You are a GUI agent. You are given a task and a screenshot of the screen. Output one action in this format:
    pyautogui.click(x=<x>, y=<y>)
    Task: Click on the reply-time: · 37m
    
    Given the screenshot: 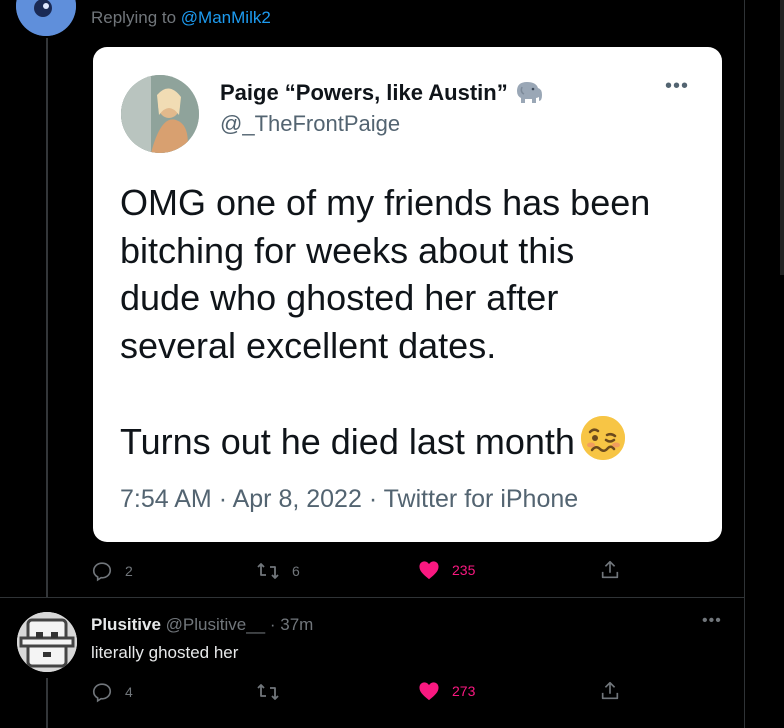 What is the action you would take?
    pyautogui.click(x=291, y=624)
    